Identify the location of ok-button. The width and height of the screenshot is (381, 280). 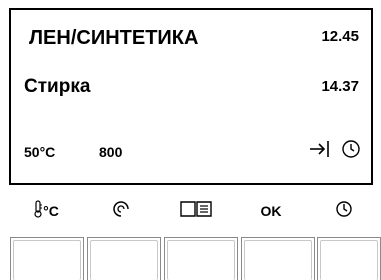
(278, 258).